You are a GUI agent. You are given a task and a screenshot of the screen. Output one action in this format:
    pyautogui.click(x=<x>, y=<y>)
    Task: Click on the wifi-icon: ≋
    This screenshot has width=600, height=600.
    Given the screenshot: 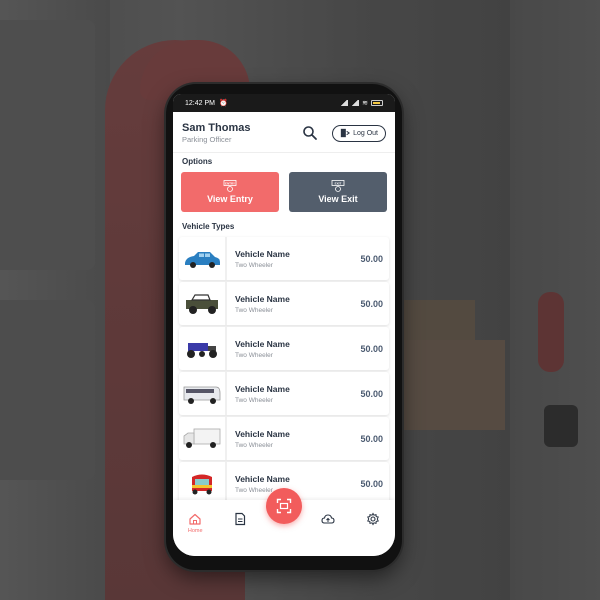 What is the action you would take?
    pyautogui.click(x=365, y=103)
    